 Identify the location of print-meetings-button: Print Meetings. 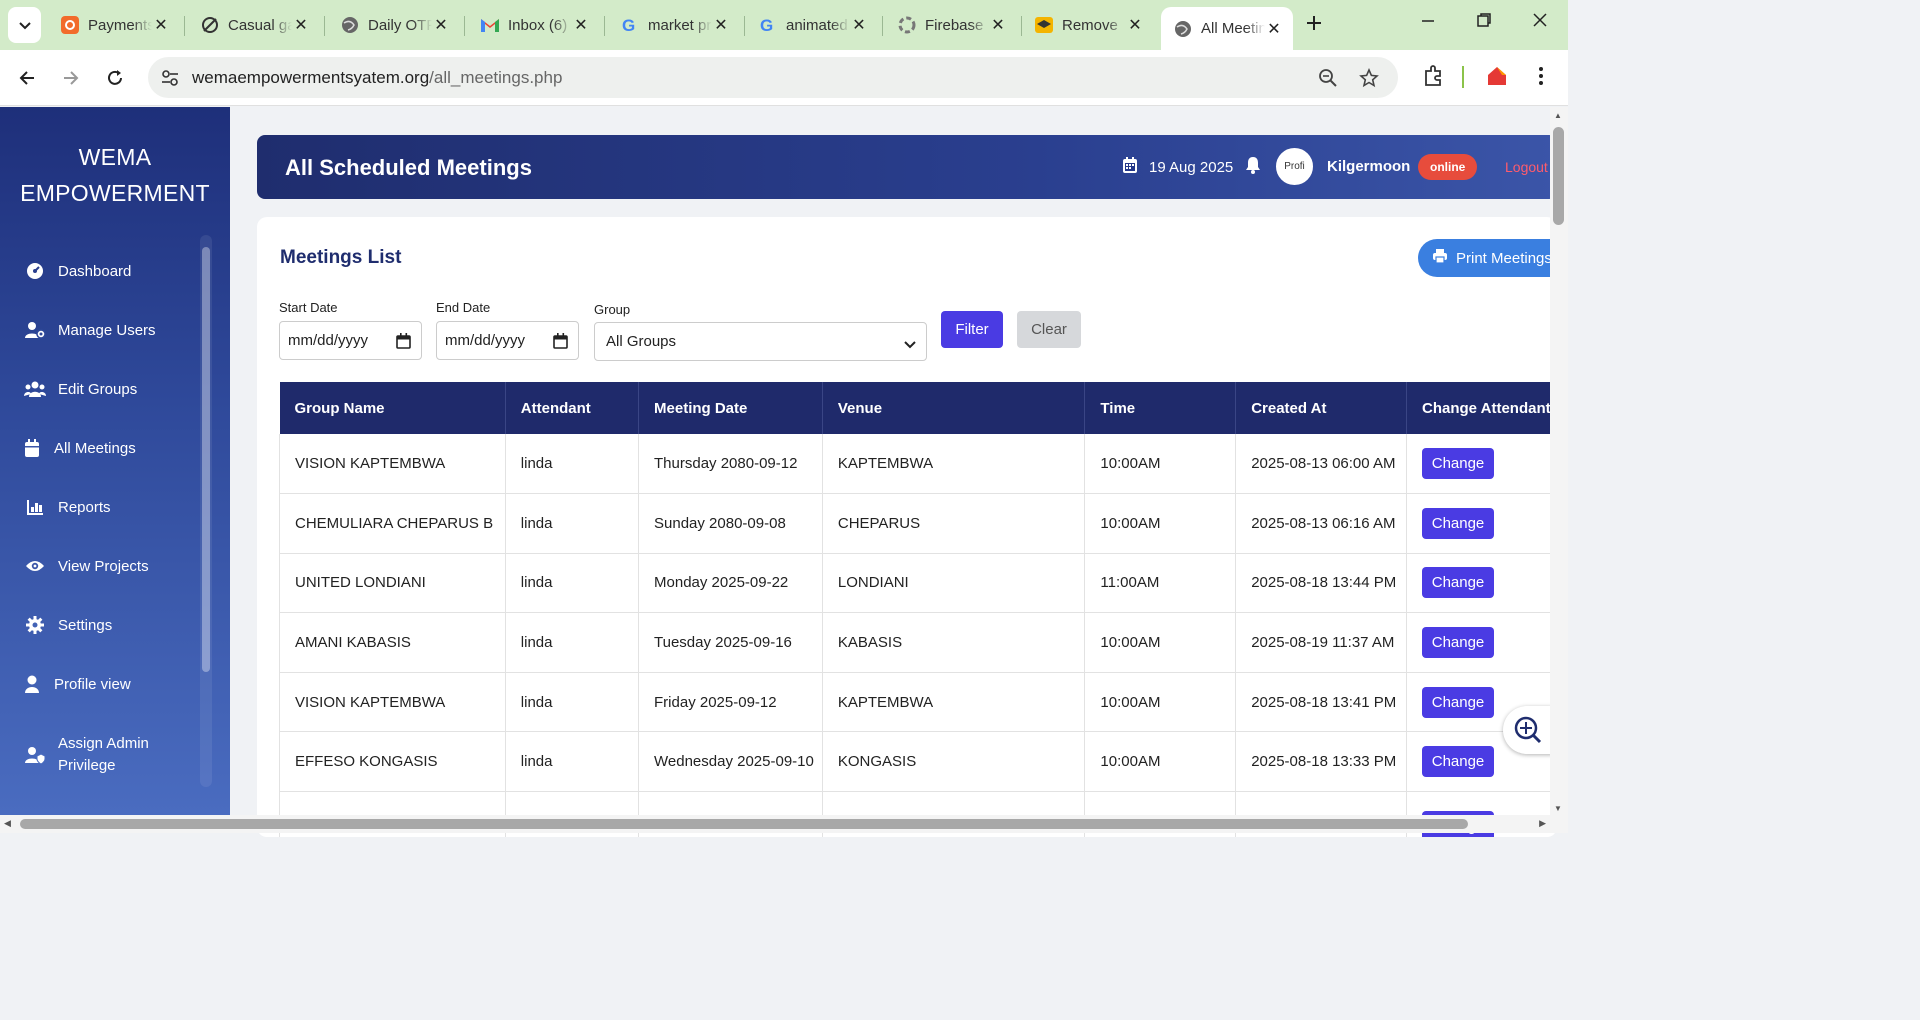
(1487, 258).